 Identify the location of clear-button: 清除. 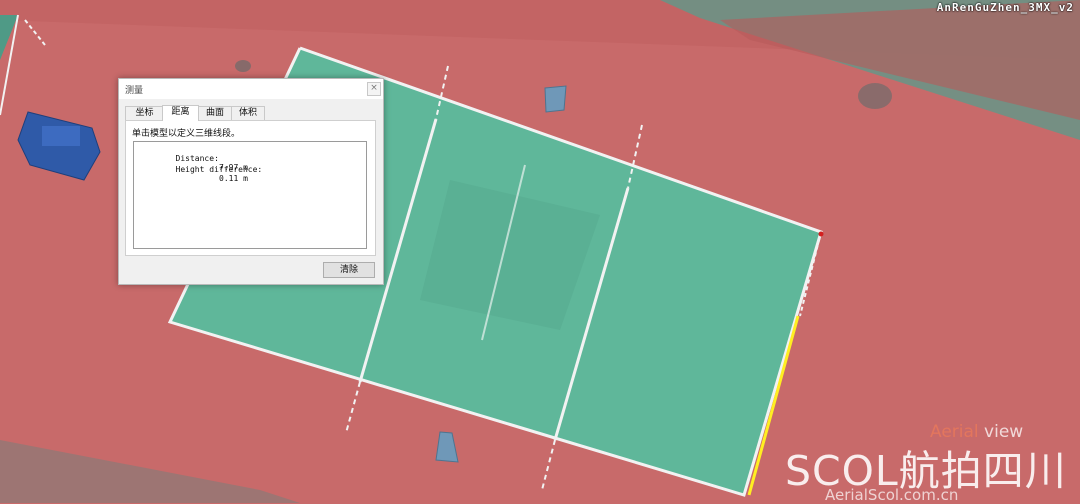
(349, 270).